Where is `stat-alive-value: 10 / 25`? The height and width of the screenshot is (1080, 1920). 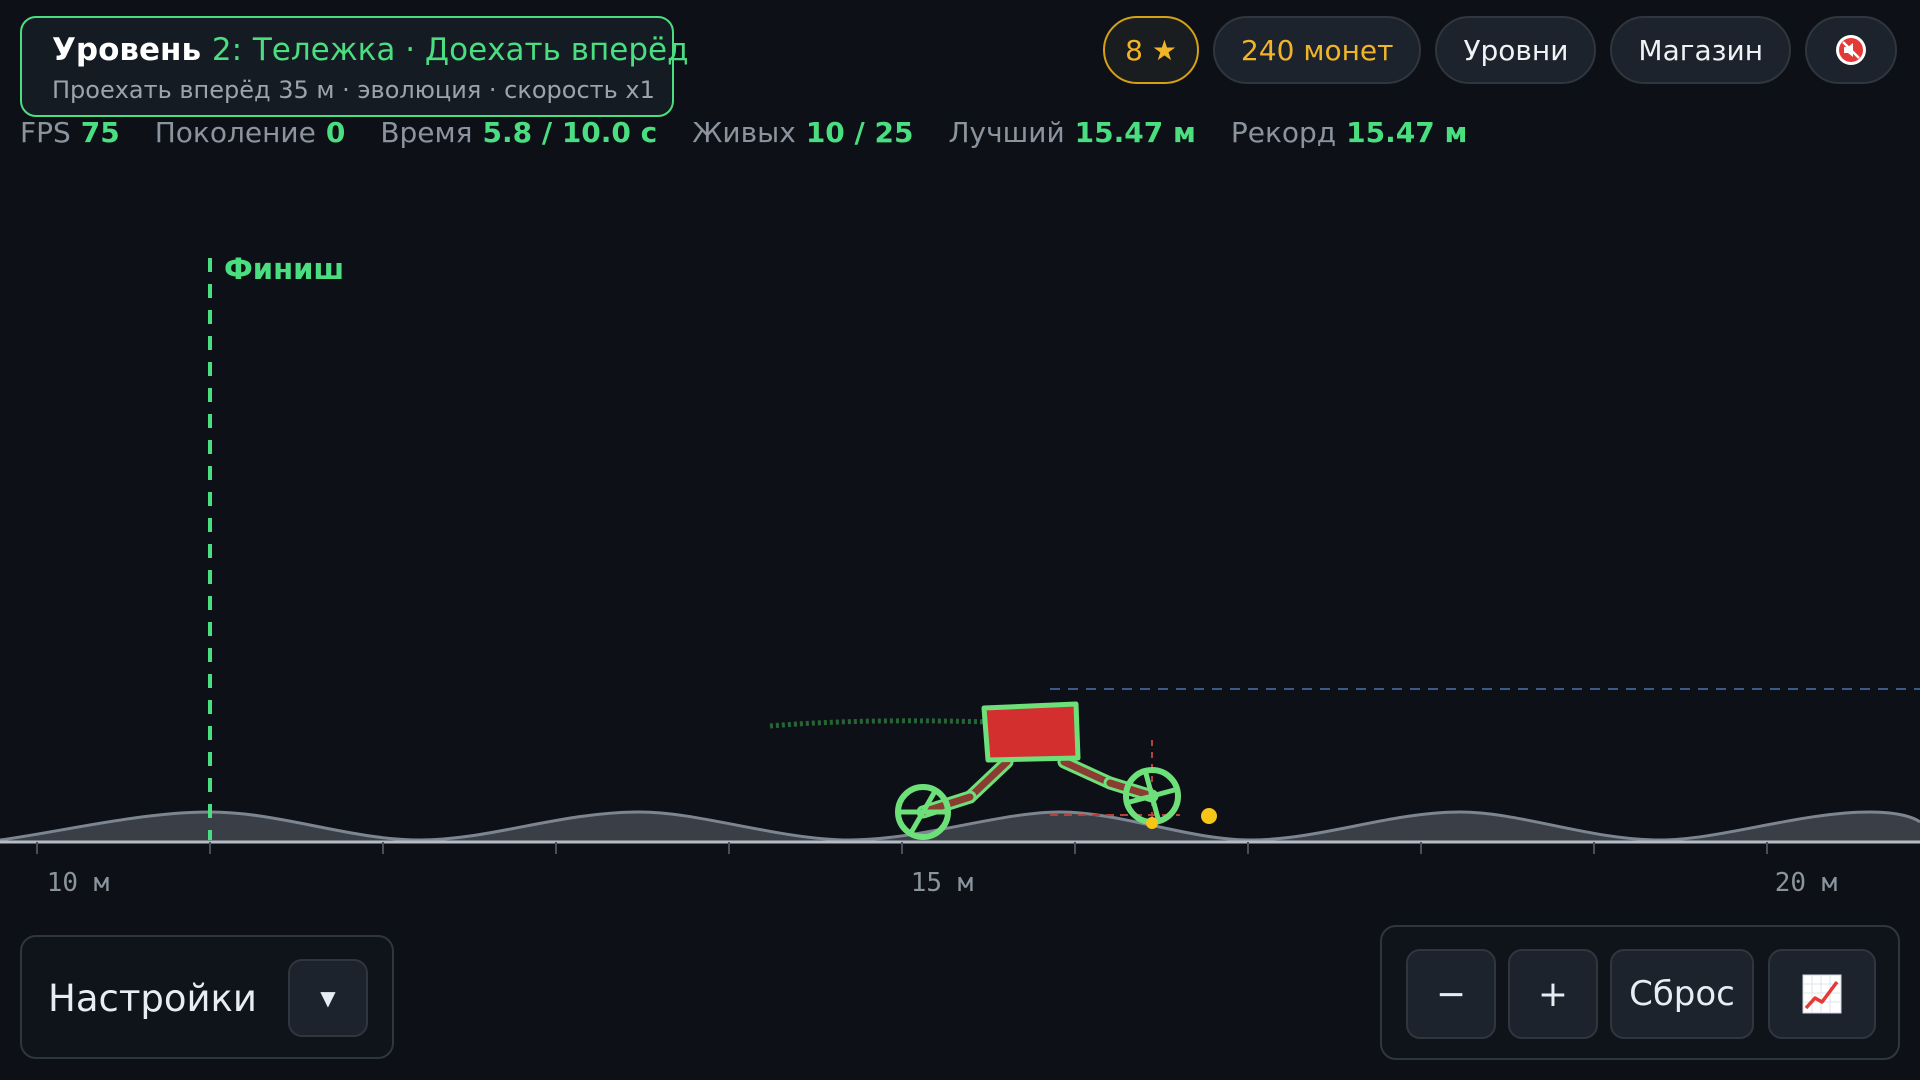
stat-alive-value: 10 / 25 is located at coordinates (859, 132).